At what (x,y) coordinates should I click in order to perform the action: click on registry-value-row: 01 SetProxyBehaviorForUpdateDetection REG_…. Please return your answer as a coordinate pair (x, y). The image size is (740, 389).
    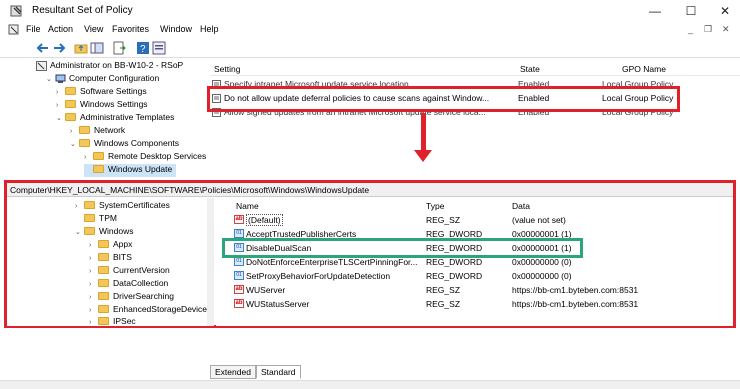
    Looking at the image, I should click on (403, 277).